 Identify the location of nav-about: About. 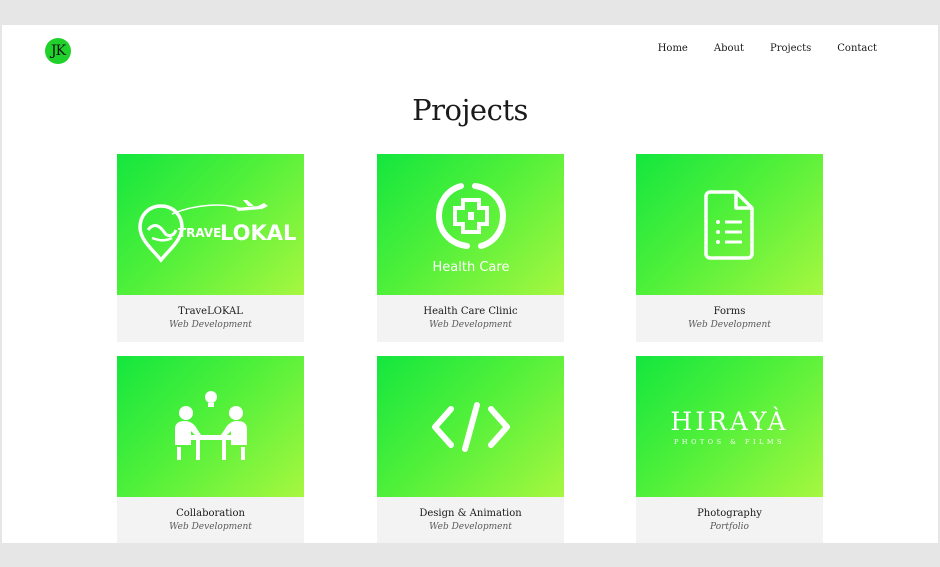
(729, 48).